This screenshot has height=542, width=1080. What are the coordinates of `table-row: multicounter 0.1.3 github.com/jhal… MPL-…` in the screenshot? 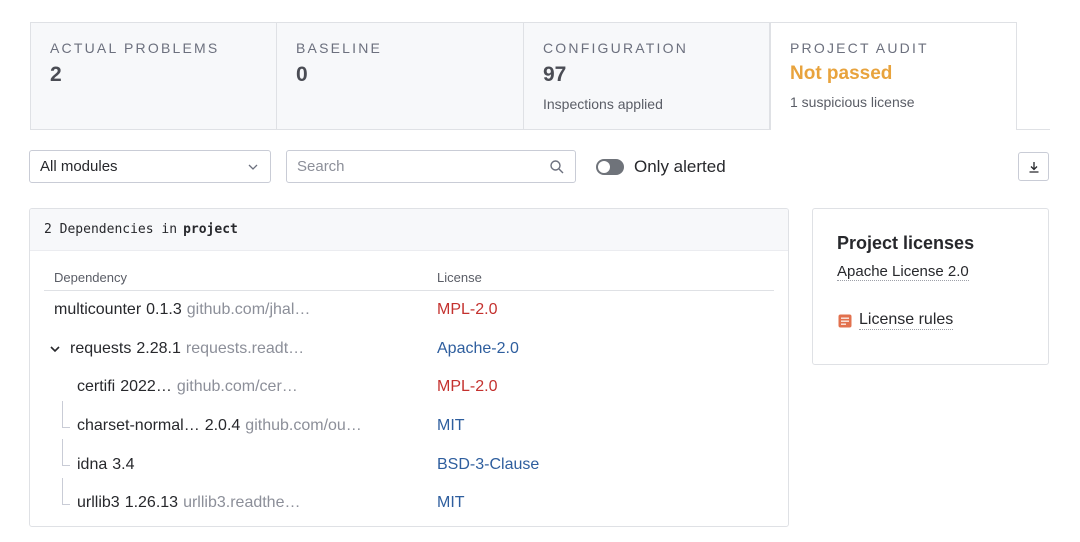 It's located at (409, 310).